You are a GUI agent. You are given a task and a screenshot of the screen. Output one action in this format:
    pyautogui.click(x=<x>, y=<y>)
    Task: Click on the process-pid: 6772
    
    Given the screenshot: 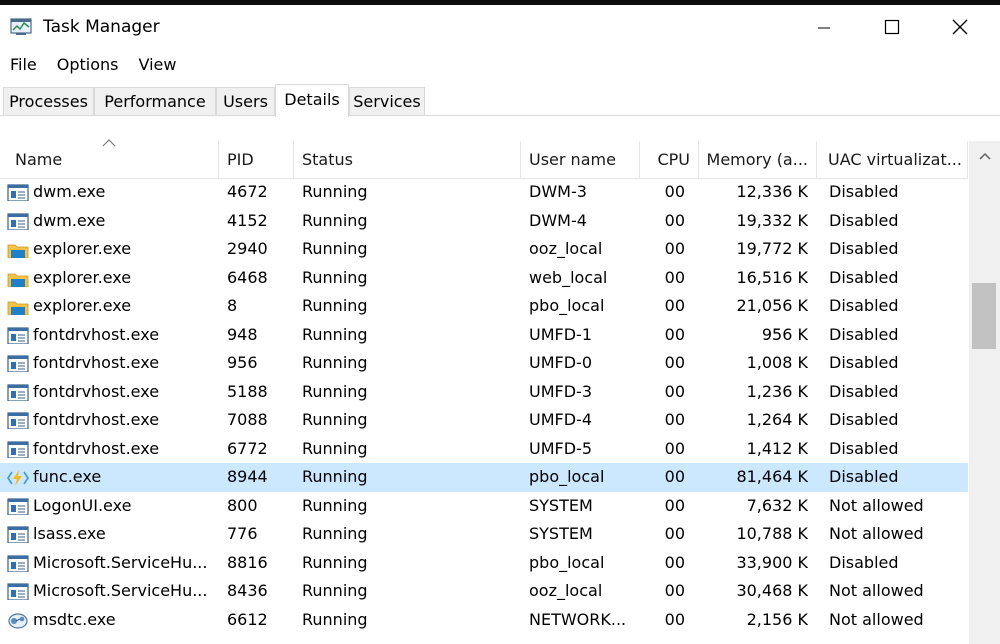 What is the action you would take?
    pyautogui.click(x=247, y=448)
    